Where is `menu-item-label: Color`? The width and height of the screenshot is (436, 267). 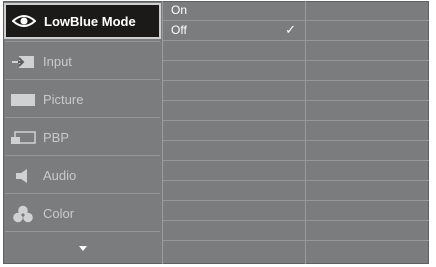
menu-item-label: Color is located at coordinates (59, 213).